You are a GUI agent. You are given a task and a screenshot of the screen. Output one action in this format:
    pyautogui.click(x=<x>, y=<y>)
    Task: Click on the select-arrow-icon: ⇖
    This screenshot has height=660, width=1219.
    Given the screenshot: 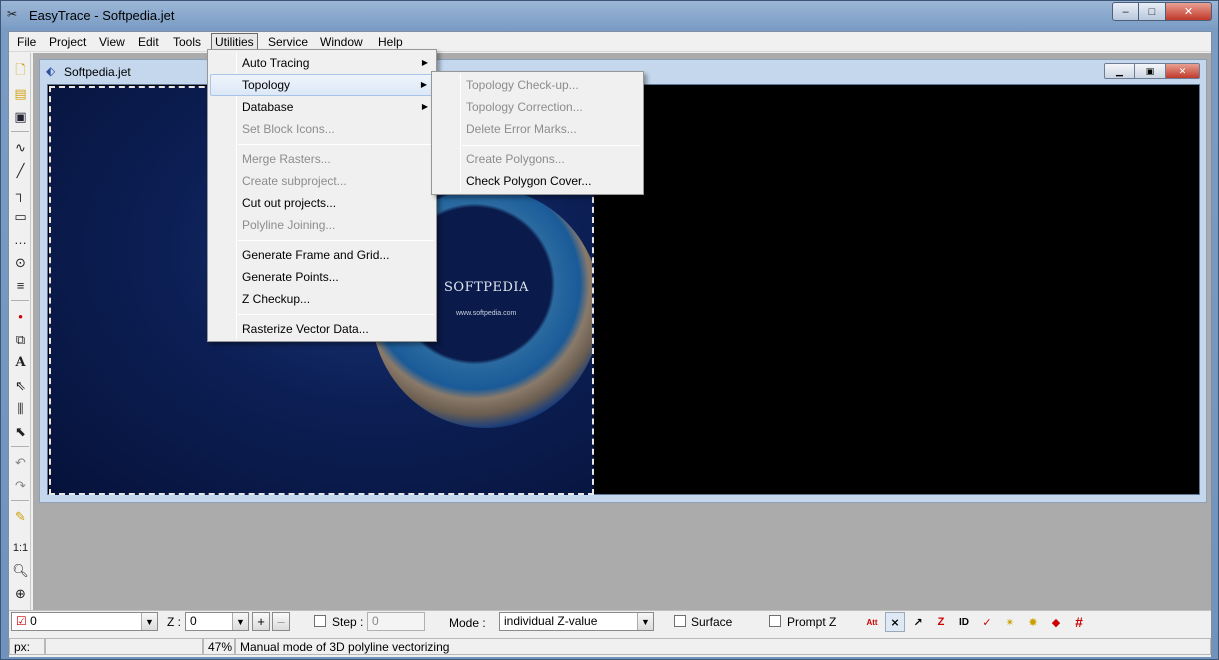 What is the action you would take?
    pyautogui.click(x=20, y=385)
    